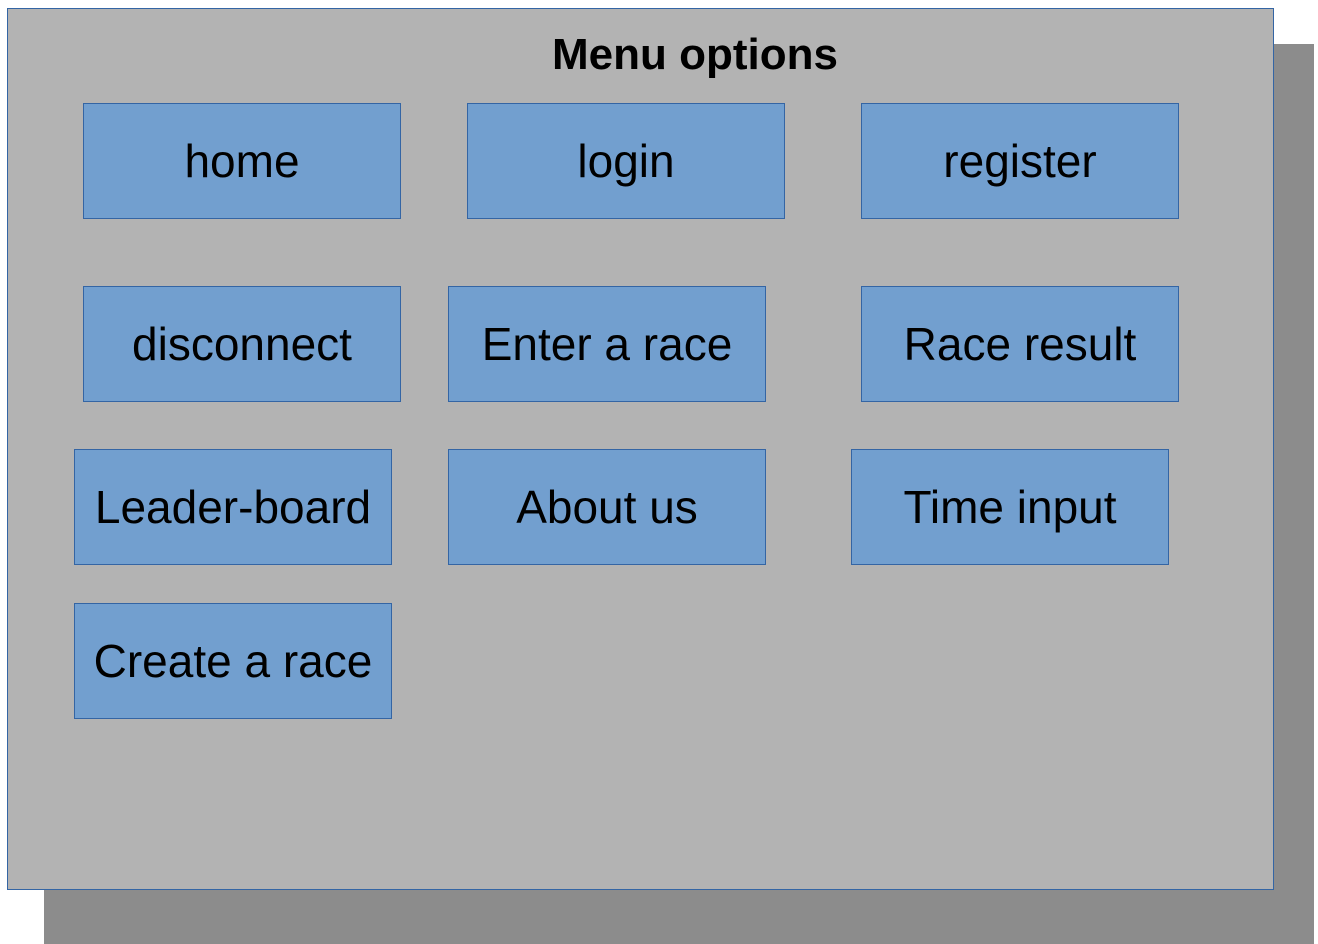 Image resolution: width=1318 pixels, height=944 pixels. I want to click on time-input-button: Time input, so click(1010, 507).